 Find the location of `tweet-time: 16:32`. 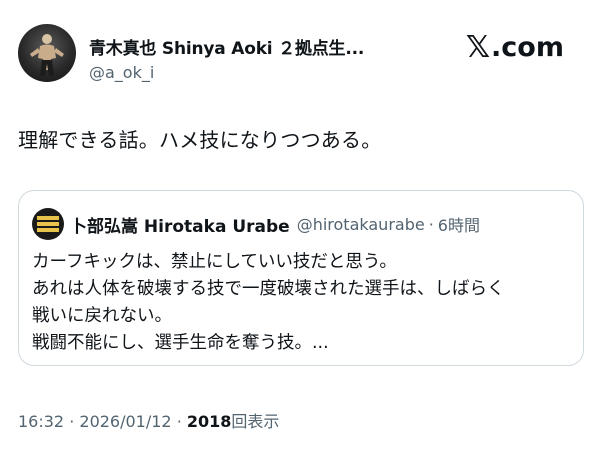

tweet-time: 16:32 is located at coordinates (41, 421).